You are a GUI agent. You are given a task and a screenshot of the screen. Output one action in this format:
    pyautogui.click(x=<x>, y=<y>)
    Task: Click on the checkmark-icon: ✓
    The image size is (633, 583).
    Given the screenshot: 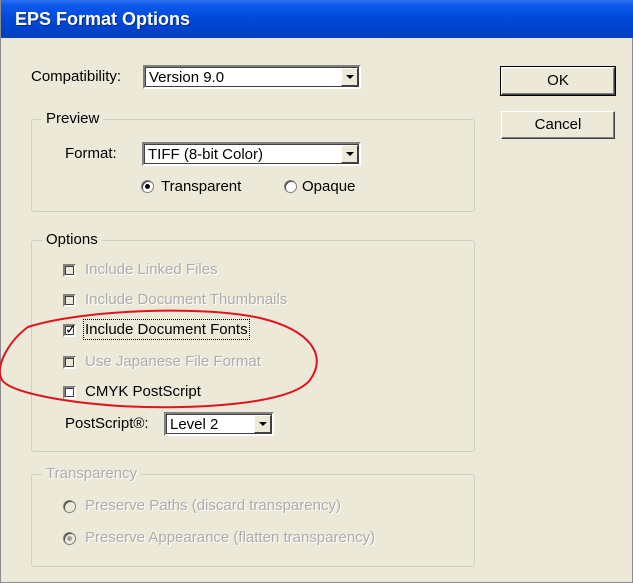 What is the action you would take?
    pyautogui.click(x=71, y=329)
    